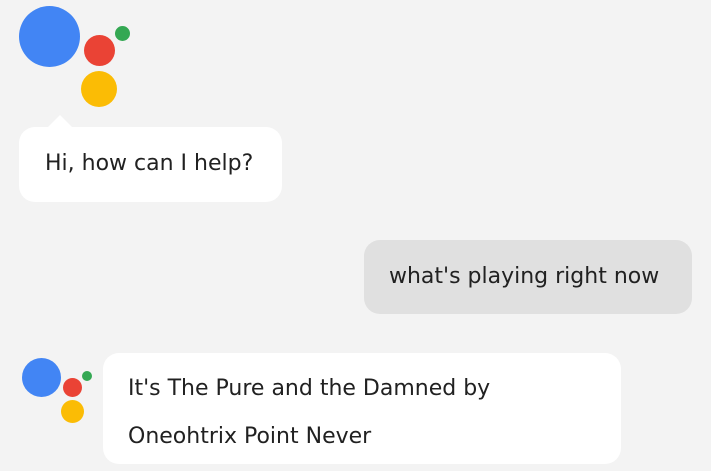 The height and width of the screenshot is (471, 711). What do you see at coordinates (524, 276) in the screenshot?
I see `user-query-text: what's playing right now` at bounding box center [524, 276].